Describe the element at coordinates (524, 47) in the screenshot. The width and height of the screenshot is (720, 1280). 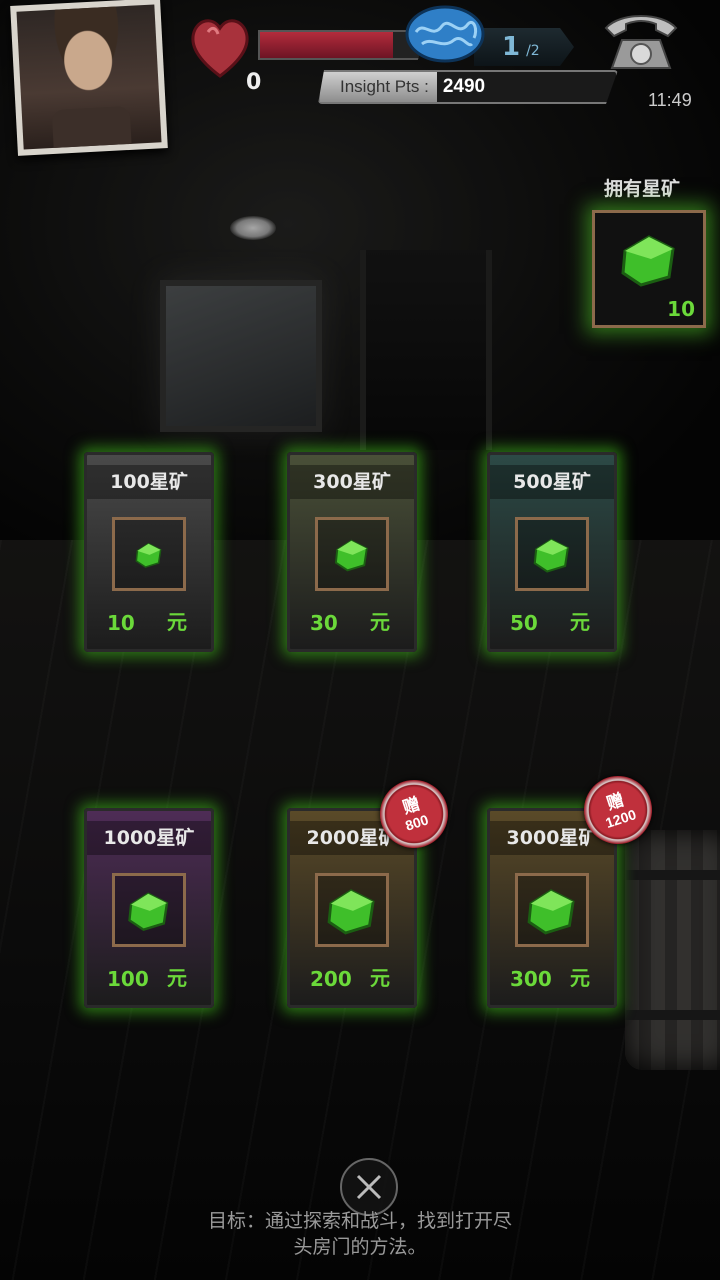
I see `sanity-counter: 1 /2` at that location.